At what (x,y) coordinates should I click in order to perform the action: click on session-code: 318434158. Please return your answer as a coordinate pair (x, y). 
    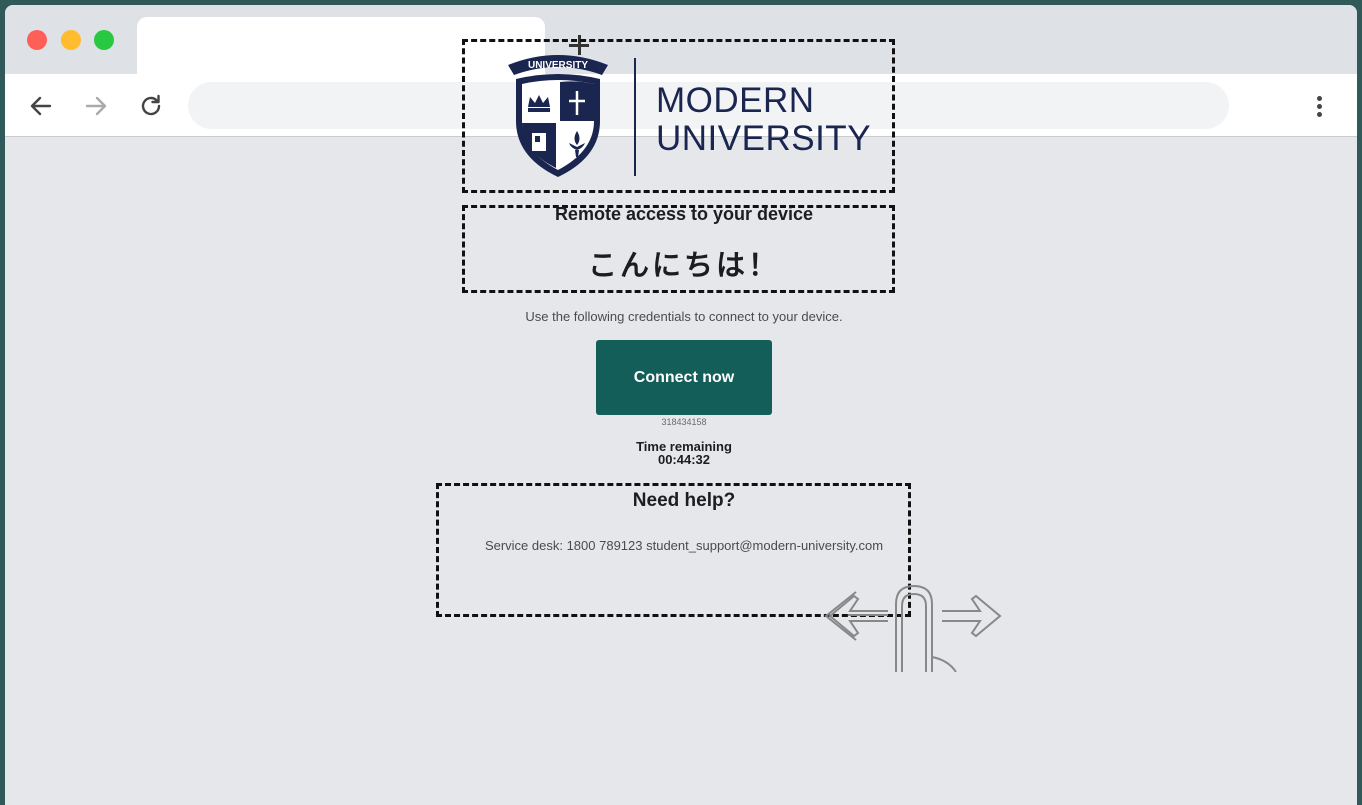
    Looking at the image, I should click on (684, 422).